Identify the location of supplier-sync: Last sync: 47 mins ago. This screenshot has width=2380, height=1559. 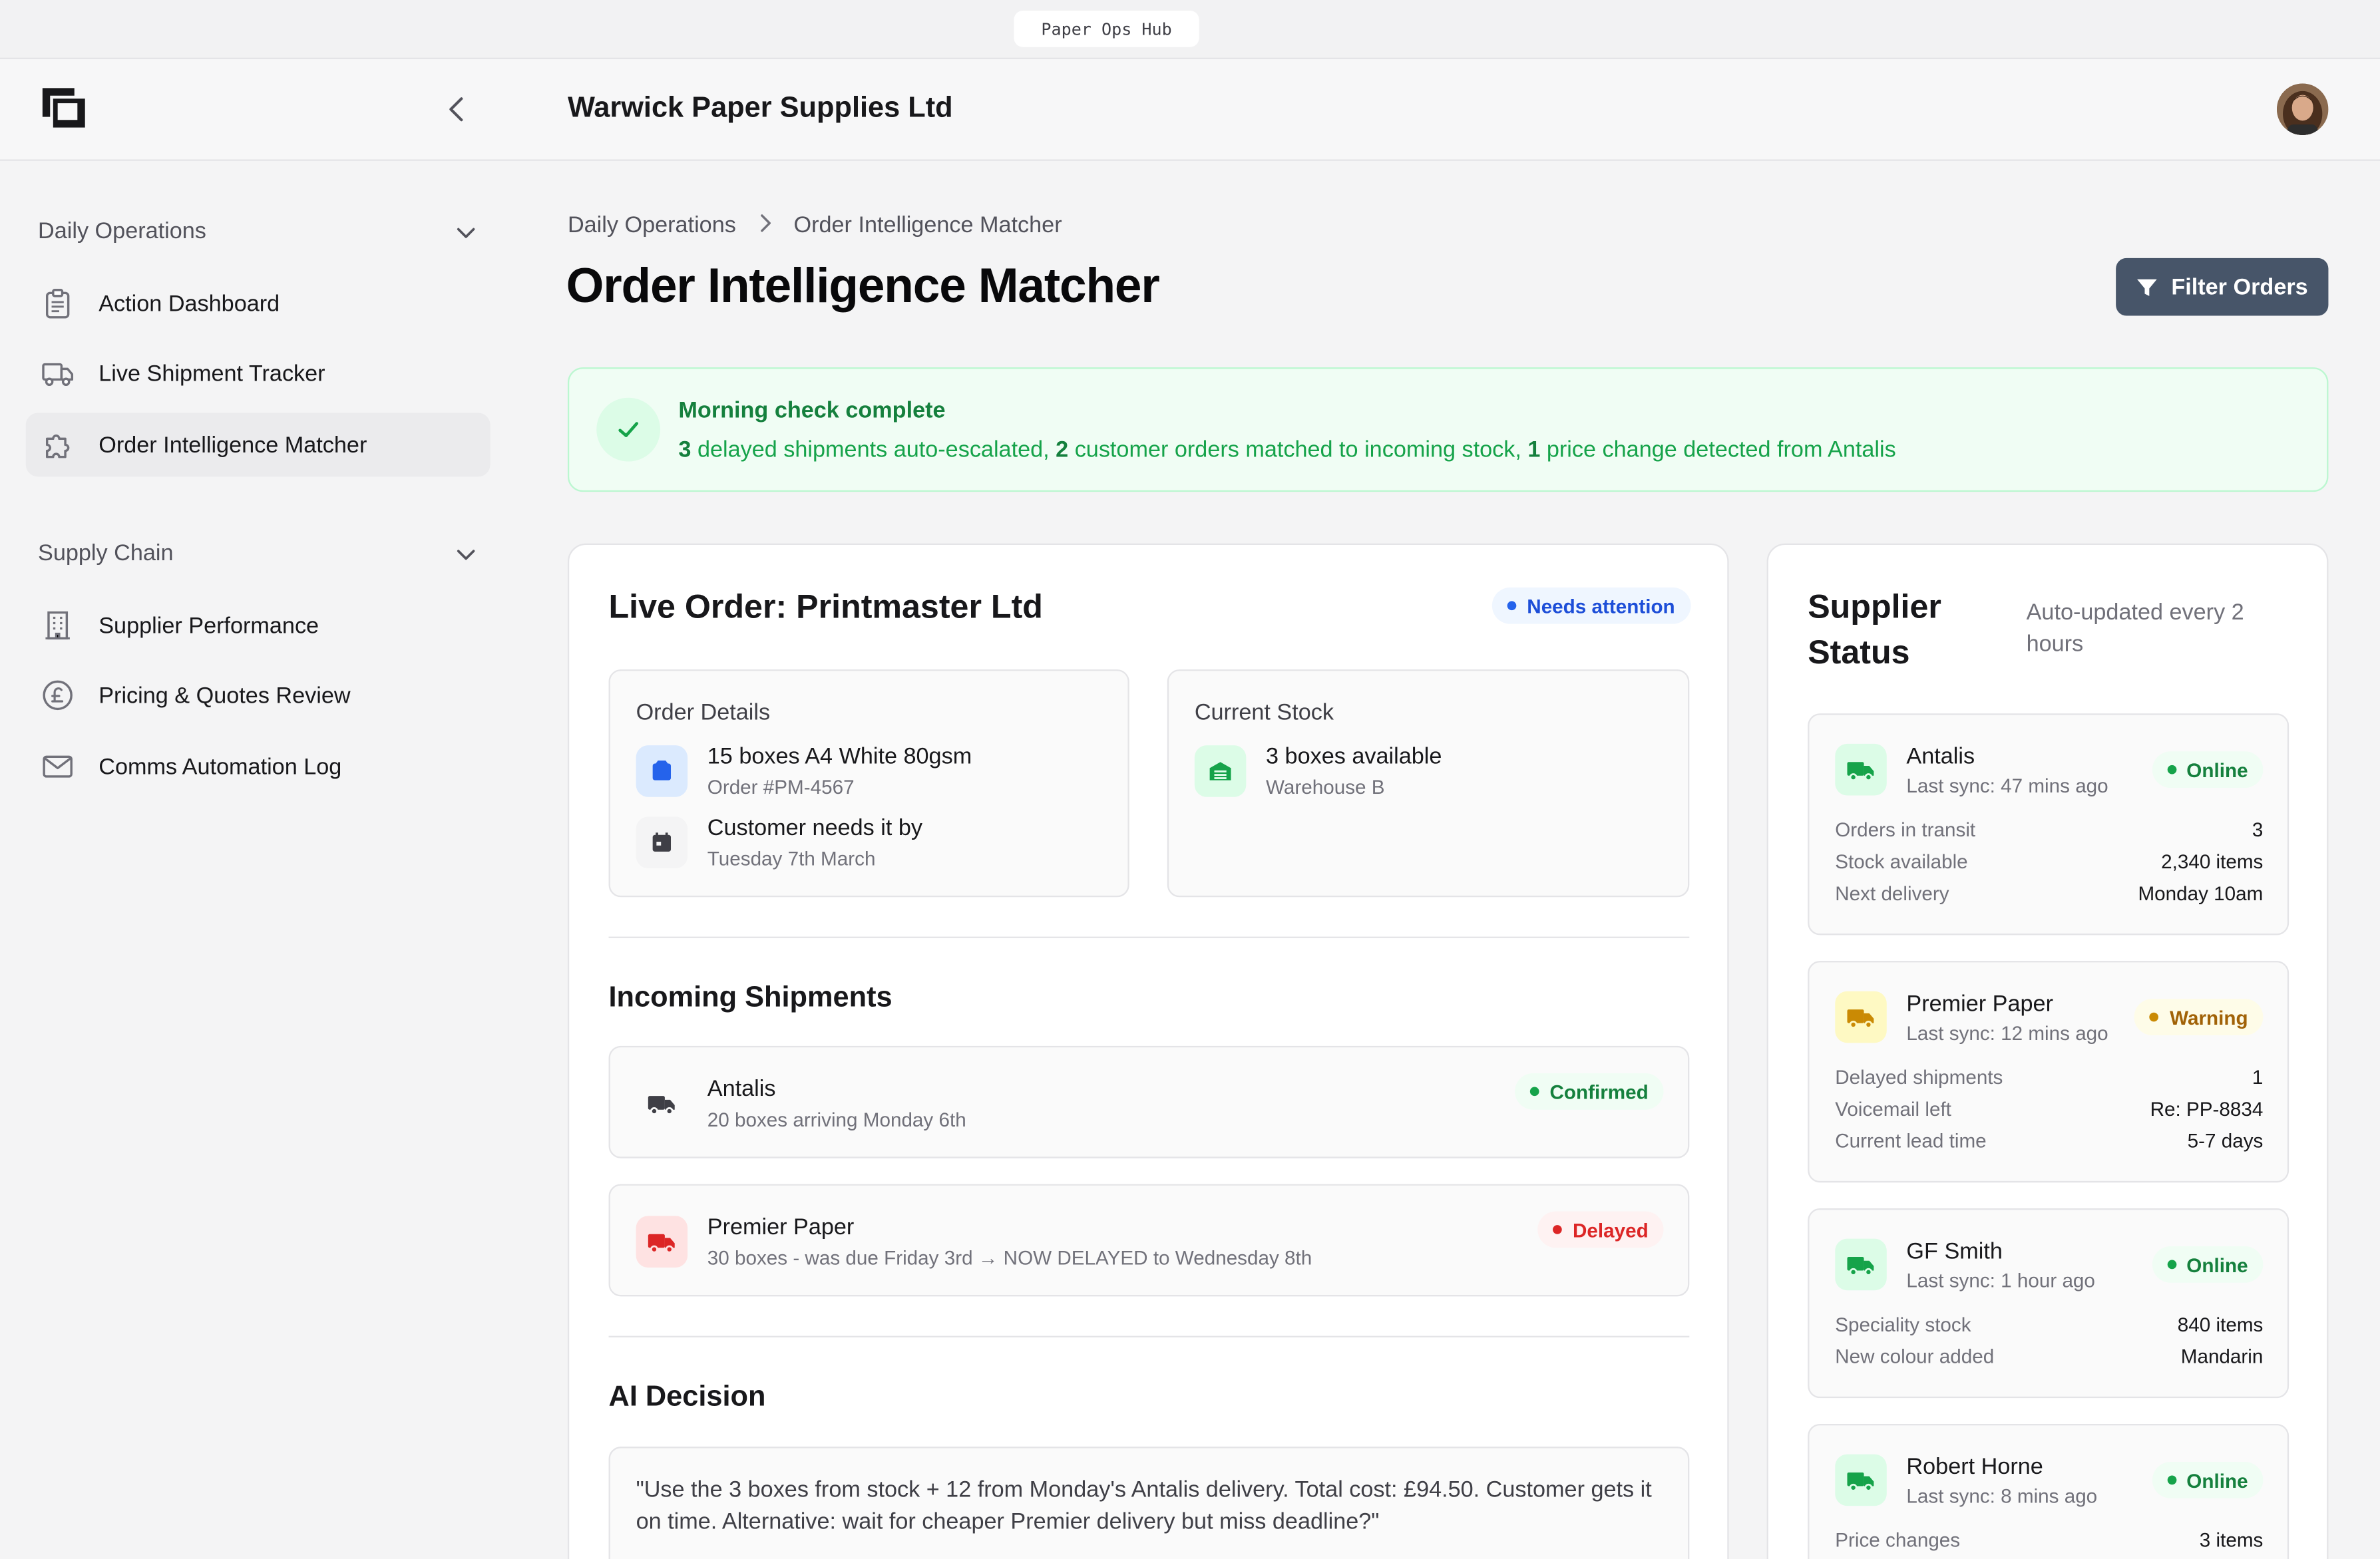
(2007, 786).